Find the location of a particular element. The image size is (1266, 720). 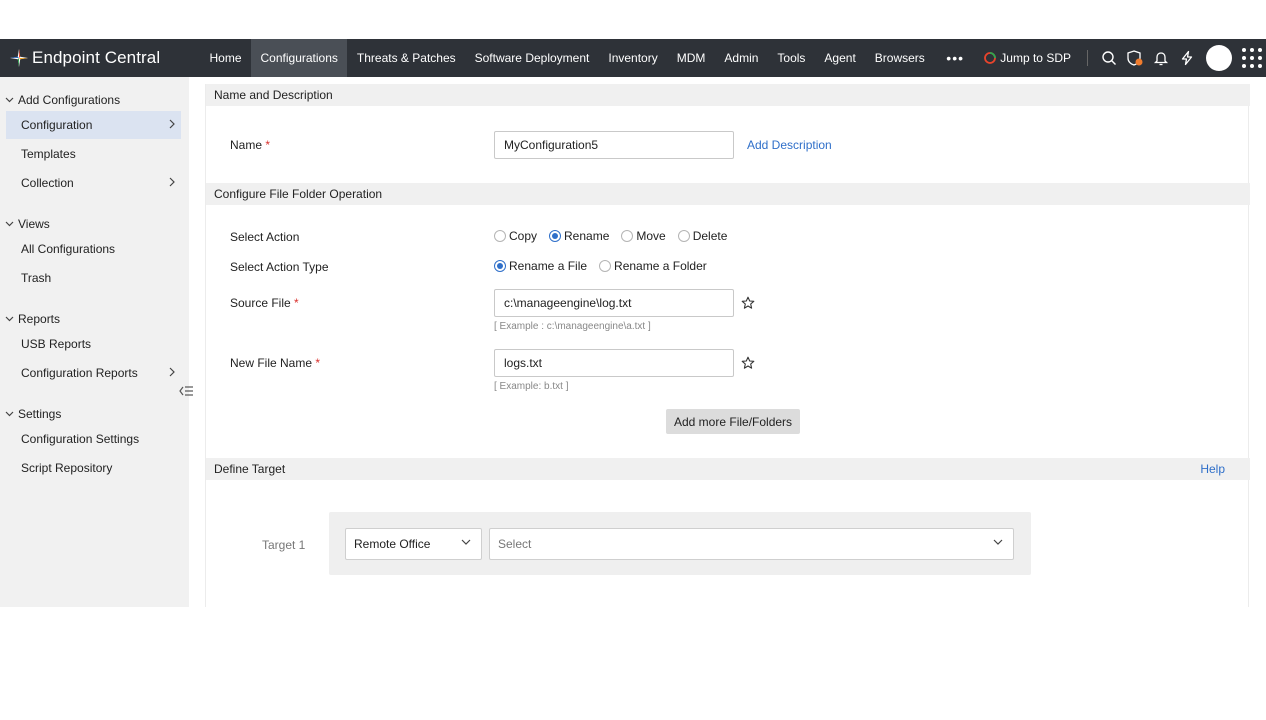

shield-badge-icon is located at coordinates (1135, 58).